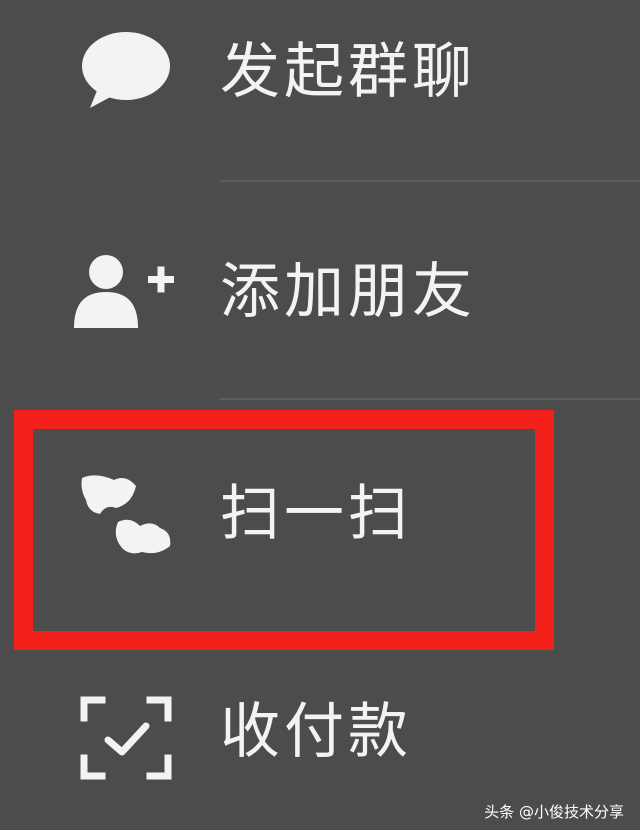 The width and height of the screenshot is (640, 830). Describe the element at coordinates (126, 73) in the screenshot. I see `chat-bubble-icon` at that location.